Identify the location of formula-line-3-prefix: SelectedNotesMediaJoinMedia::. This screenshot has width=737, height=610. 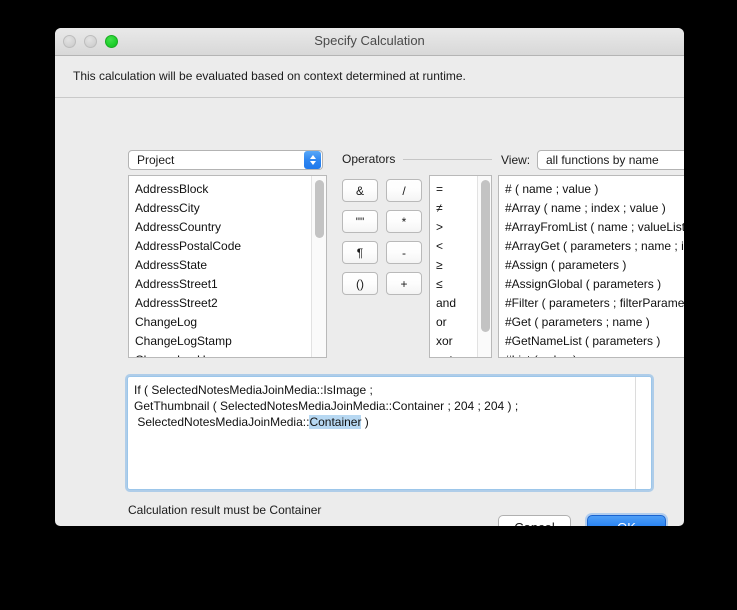
(222, 422).